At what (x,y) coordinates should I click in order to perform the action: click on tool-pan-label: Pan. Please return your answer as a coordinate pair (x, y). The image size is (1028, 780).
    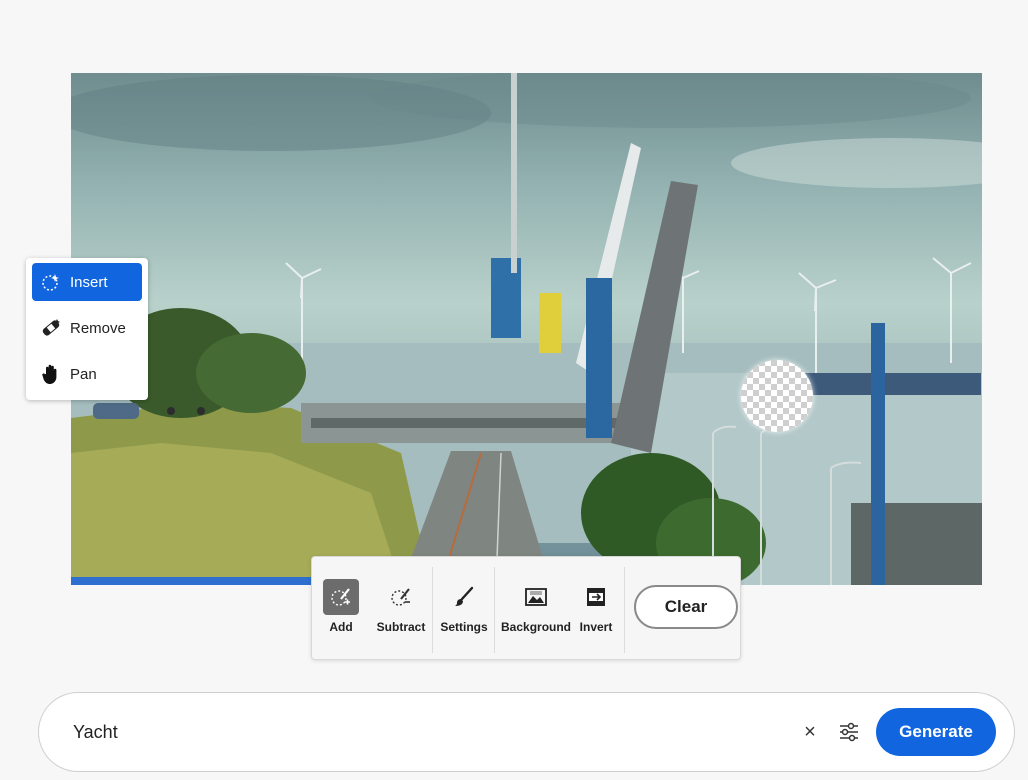
    Looking at the image, I should click on (83, 374).